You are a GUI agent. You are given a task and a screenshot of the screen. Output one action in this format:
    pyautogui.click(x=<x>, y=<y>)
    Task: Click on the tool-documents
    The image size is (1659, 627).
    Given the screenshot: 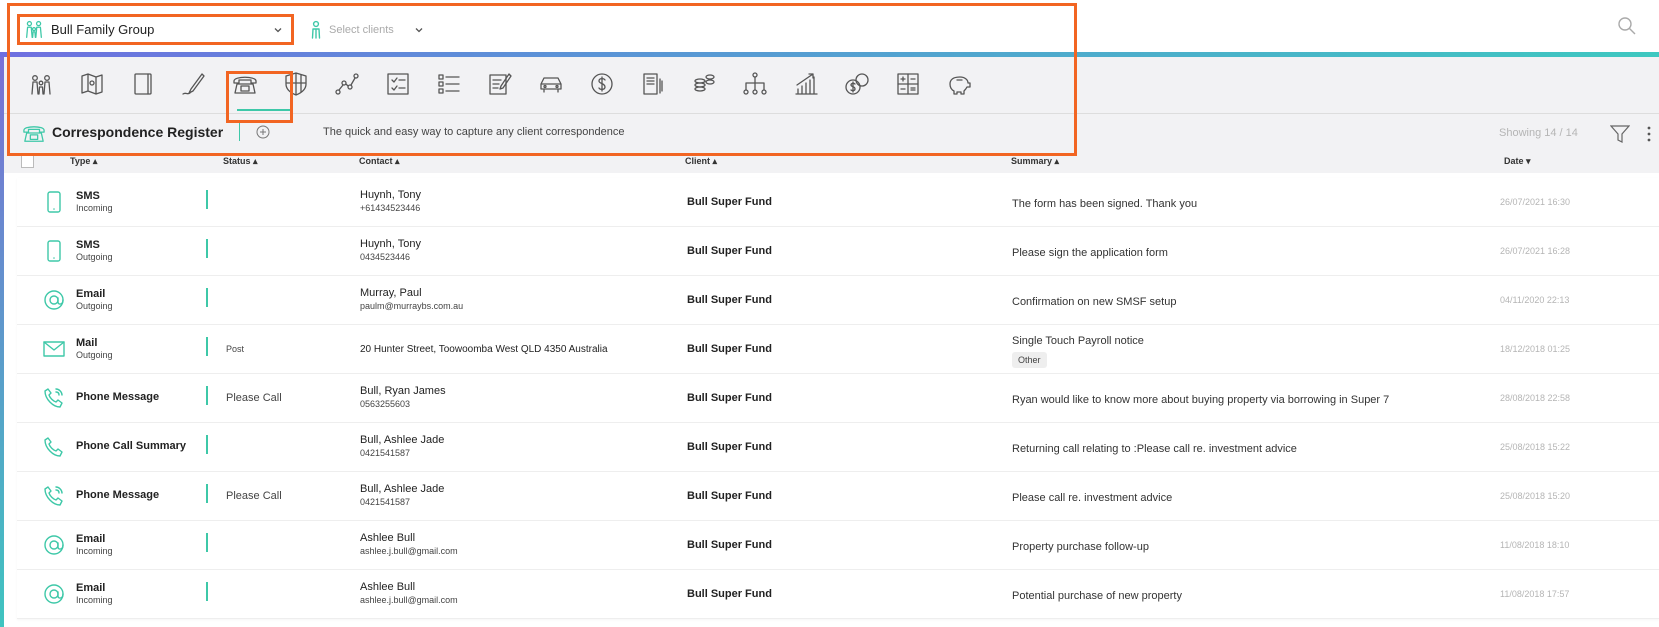 What is the action you would take?
    pyautogui.click(x=653, y=84)
    